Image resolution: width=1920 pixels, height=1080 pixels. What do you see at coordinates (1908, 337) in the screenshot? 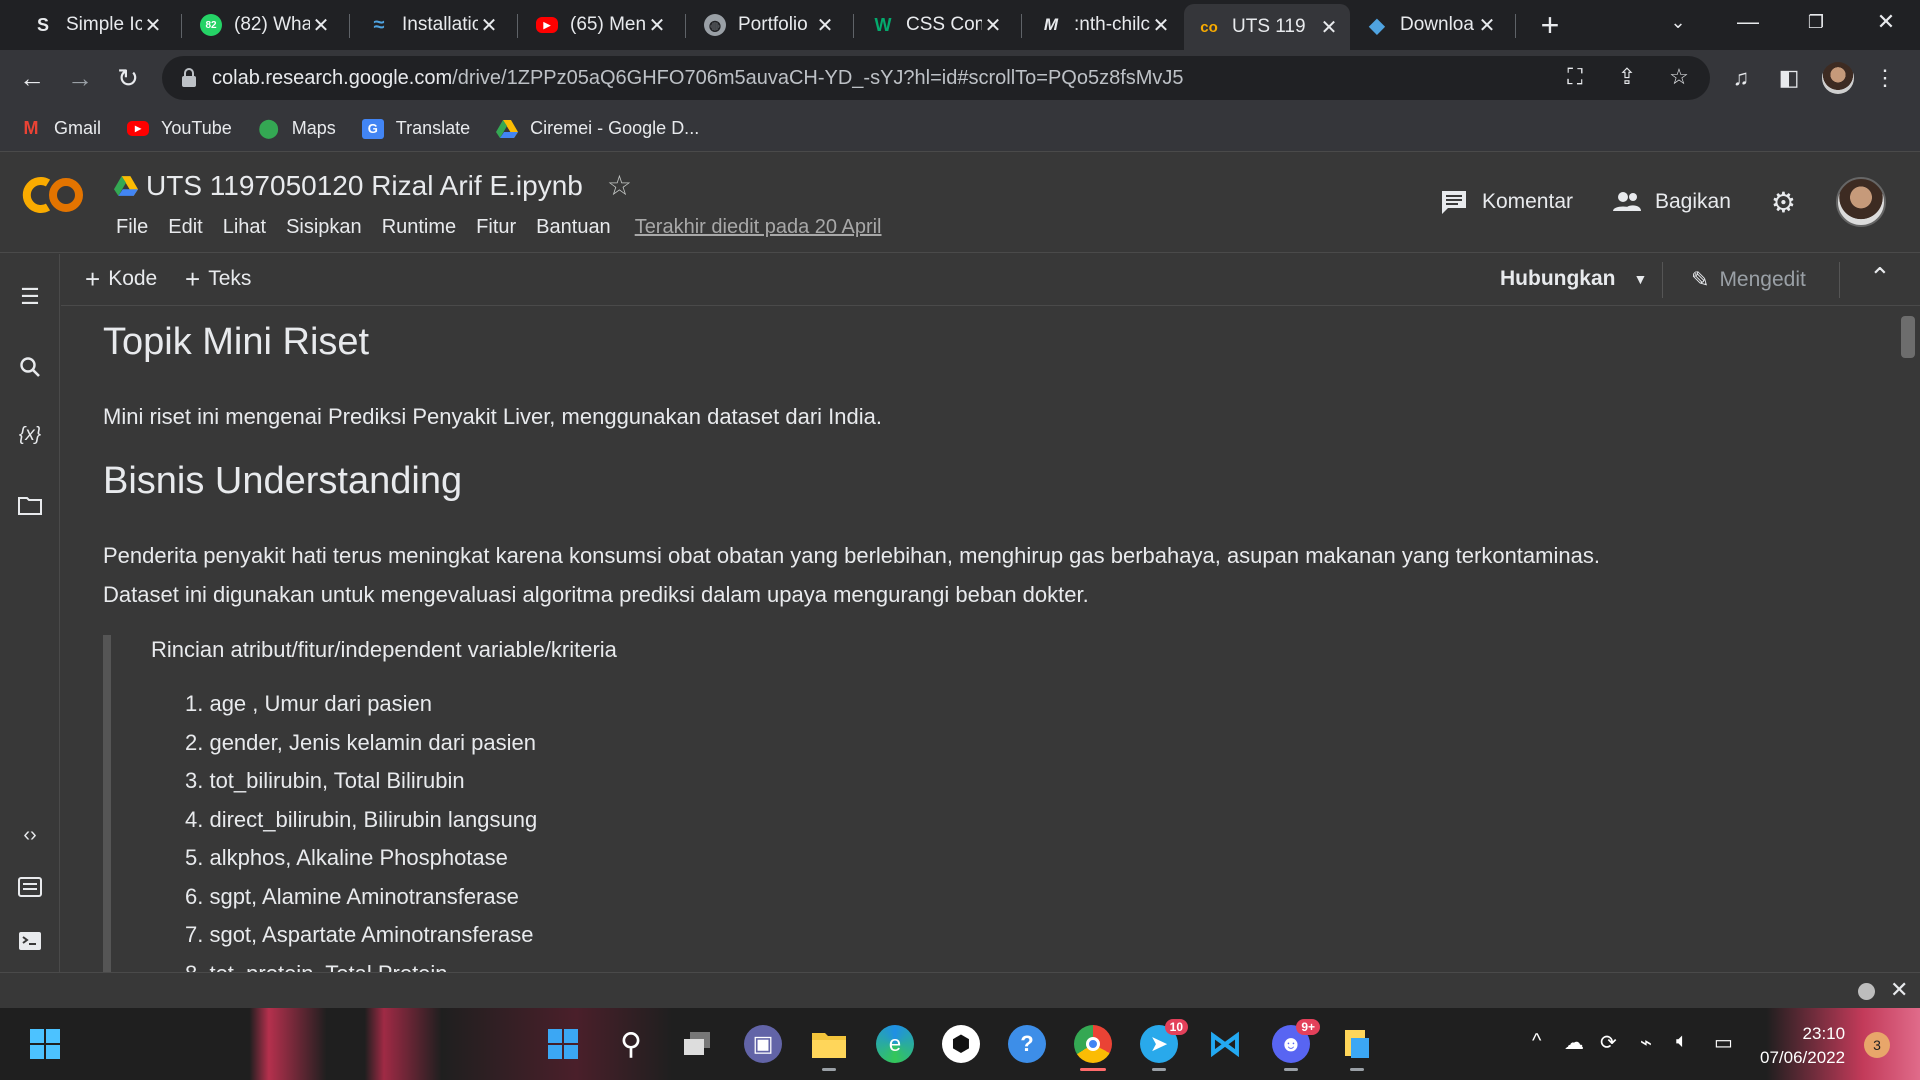
I see `scrollbar-thumb` at bounding box center [1908, 337].